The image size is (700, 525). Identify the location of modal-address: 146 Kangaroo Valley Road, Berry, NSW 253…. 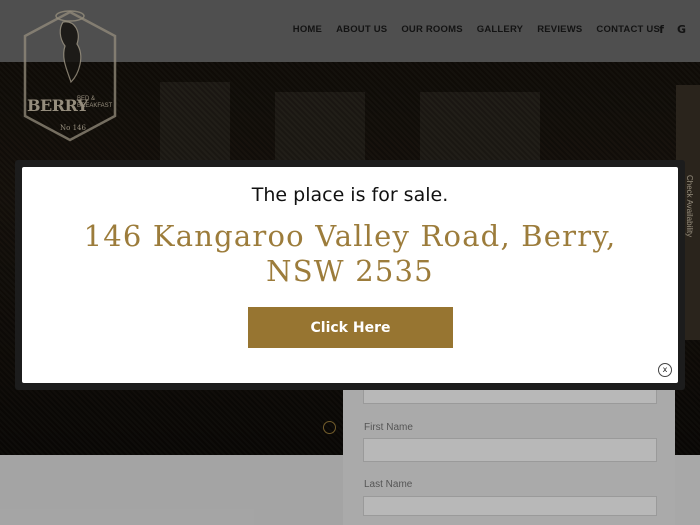
(350, 253).